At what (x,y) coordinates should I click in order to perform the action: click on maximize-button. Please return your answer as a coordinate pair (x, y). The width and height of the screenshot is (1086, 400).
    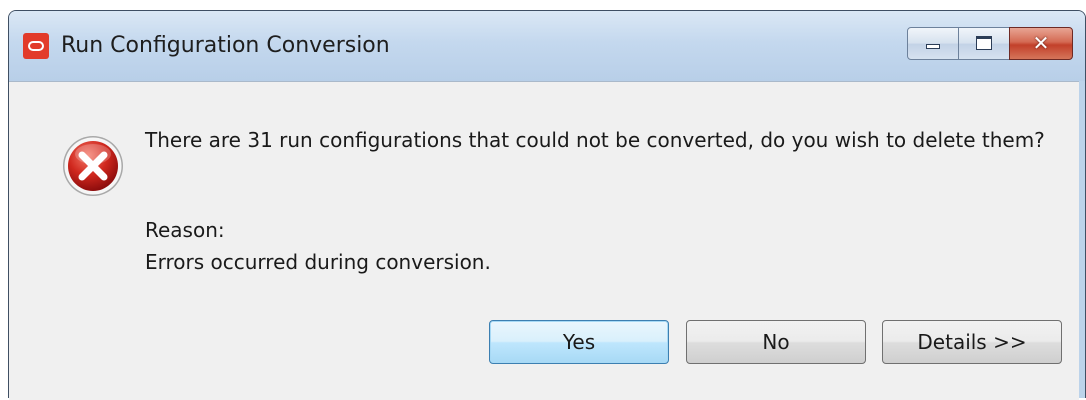
    Looking at the image, I should click on (984, 43).